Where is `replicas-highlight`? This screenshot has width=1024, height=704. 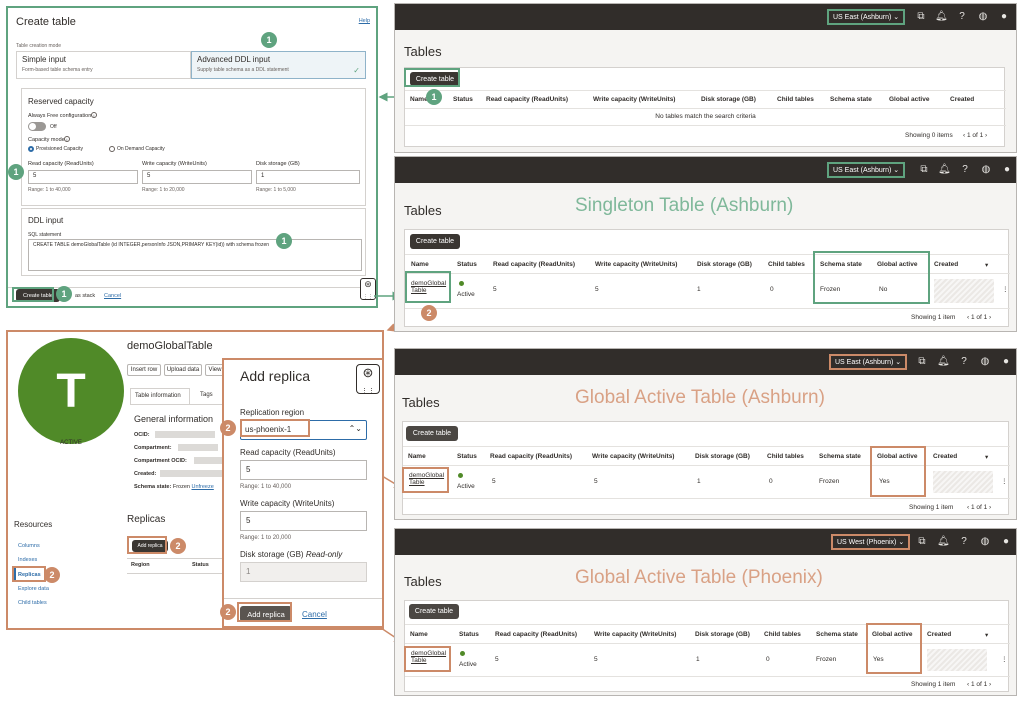
replicas-highlight is located at coordinates (29, 574).